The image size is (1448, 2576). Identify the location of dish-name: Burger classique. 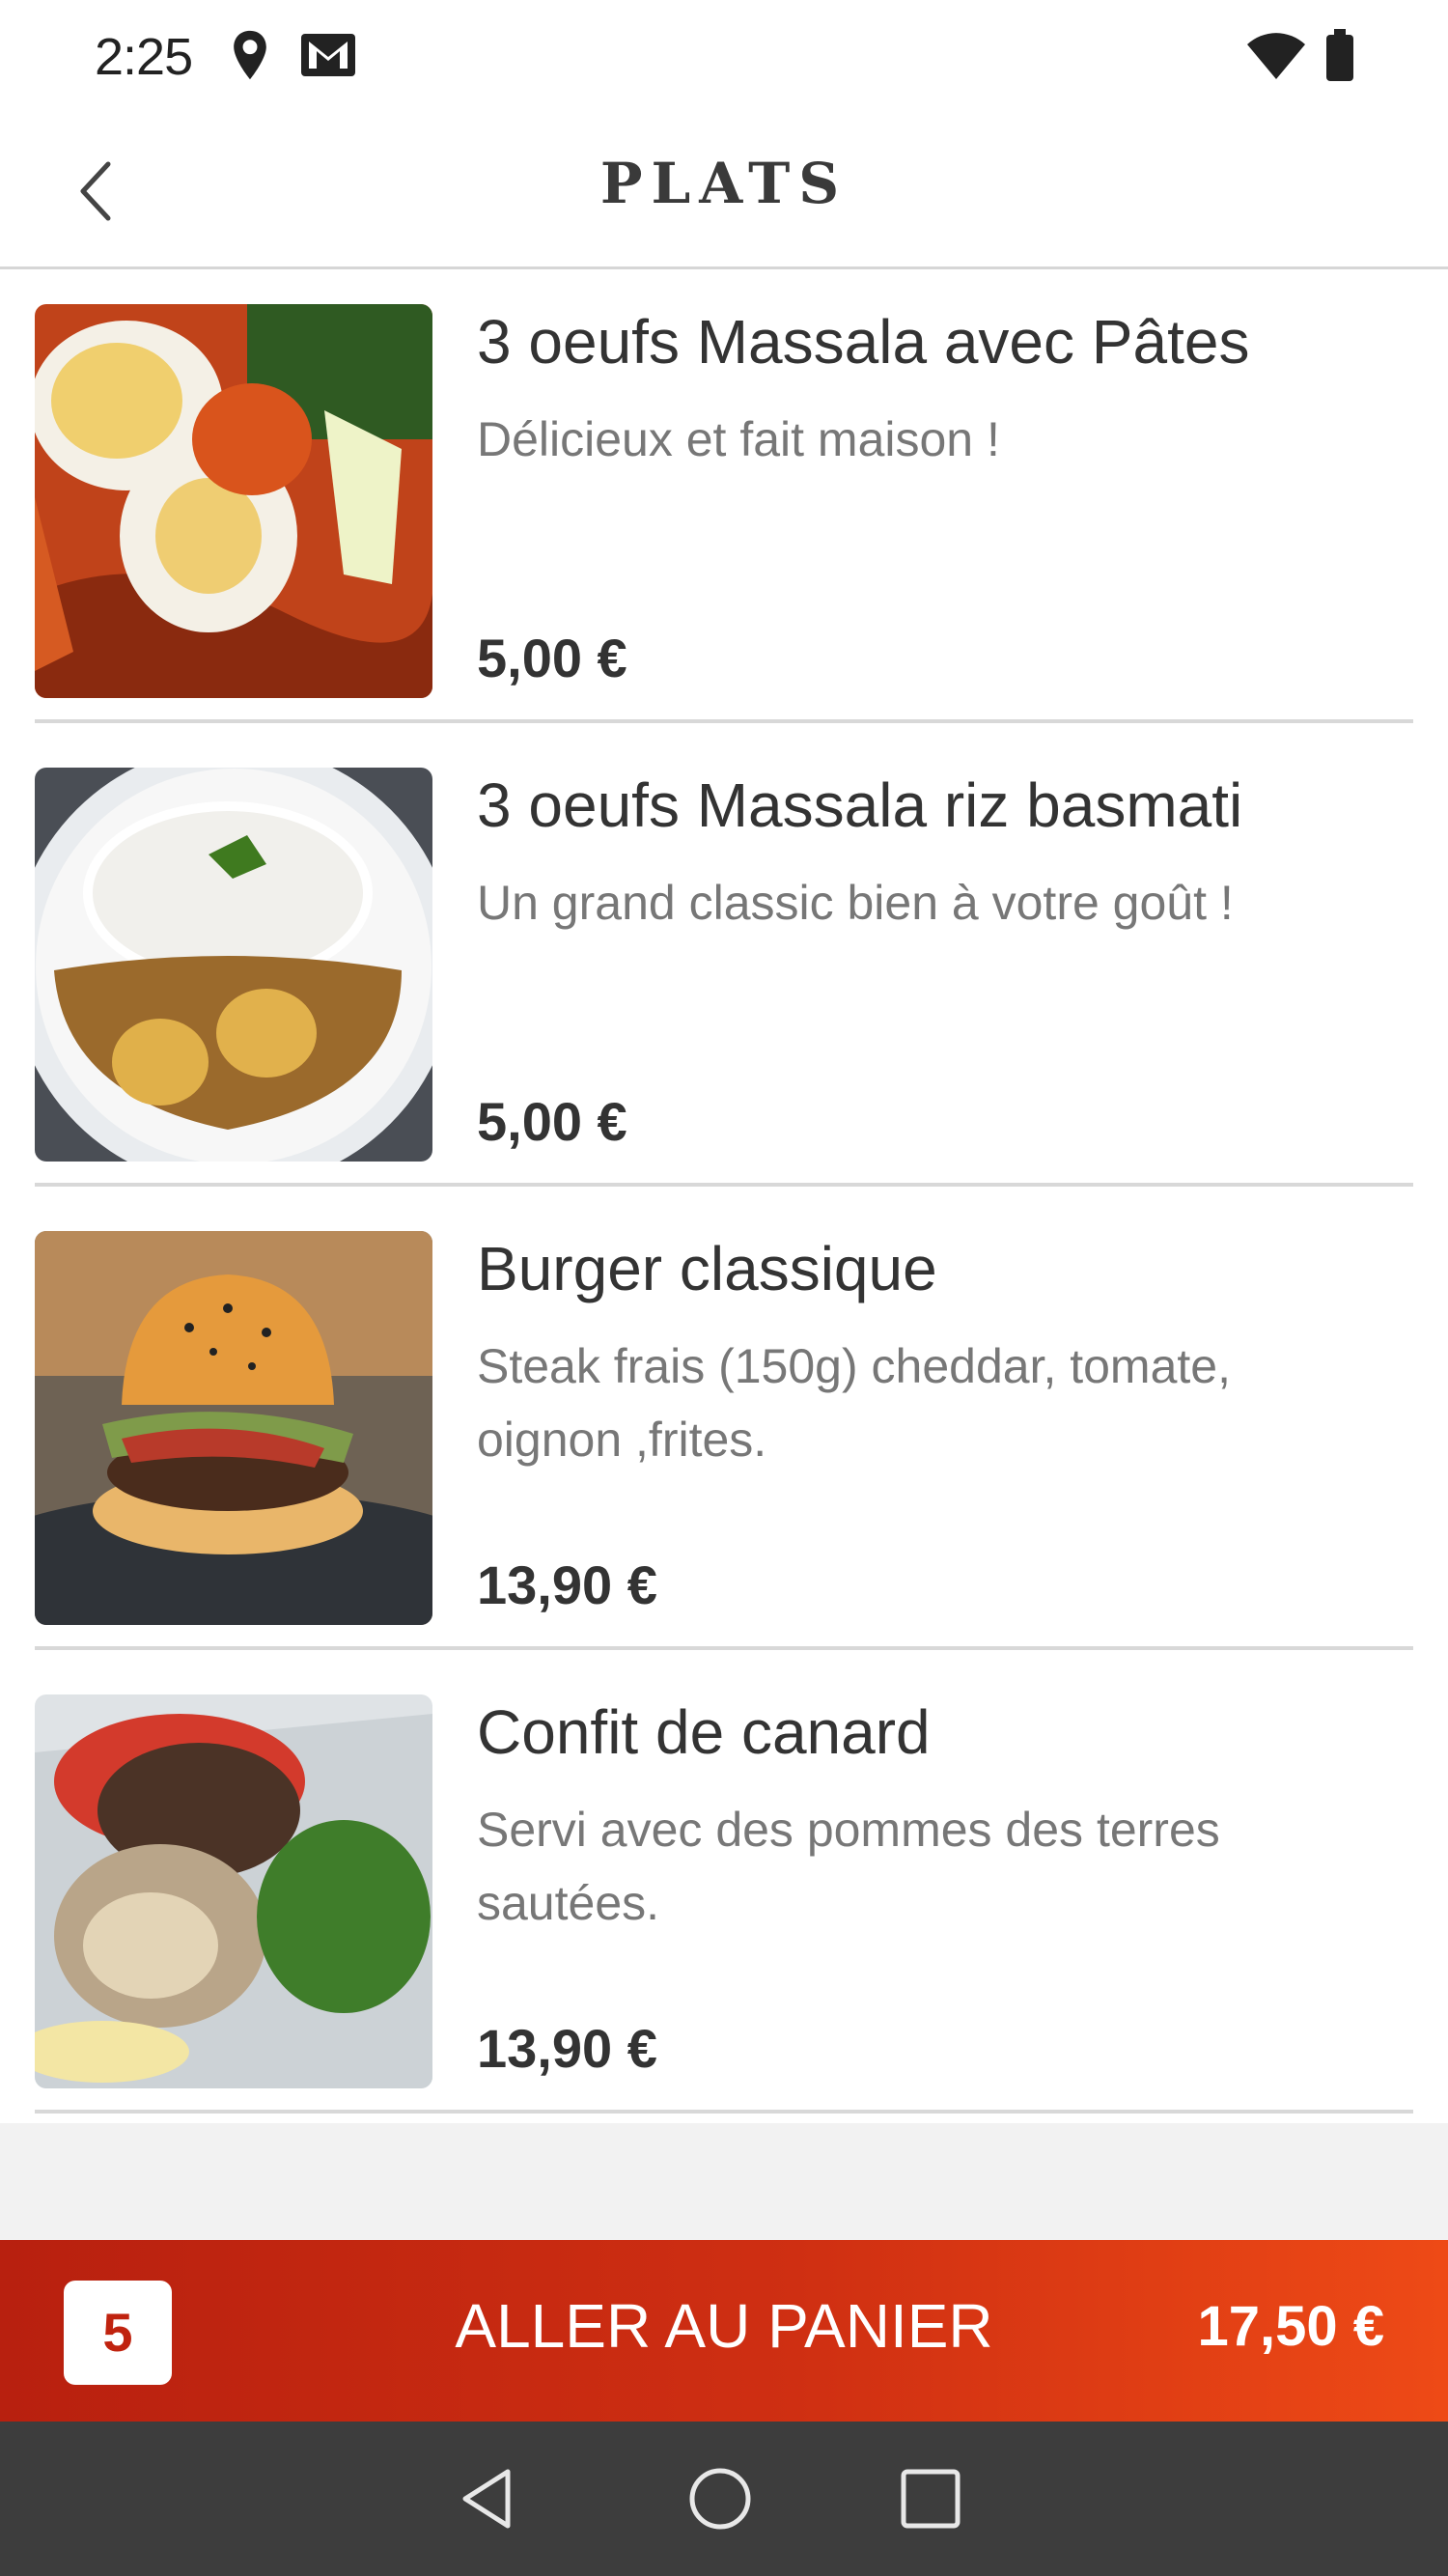
(707, 1269).